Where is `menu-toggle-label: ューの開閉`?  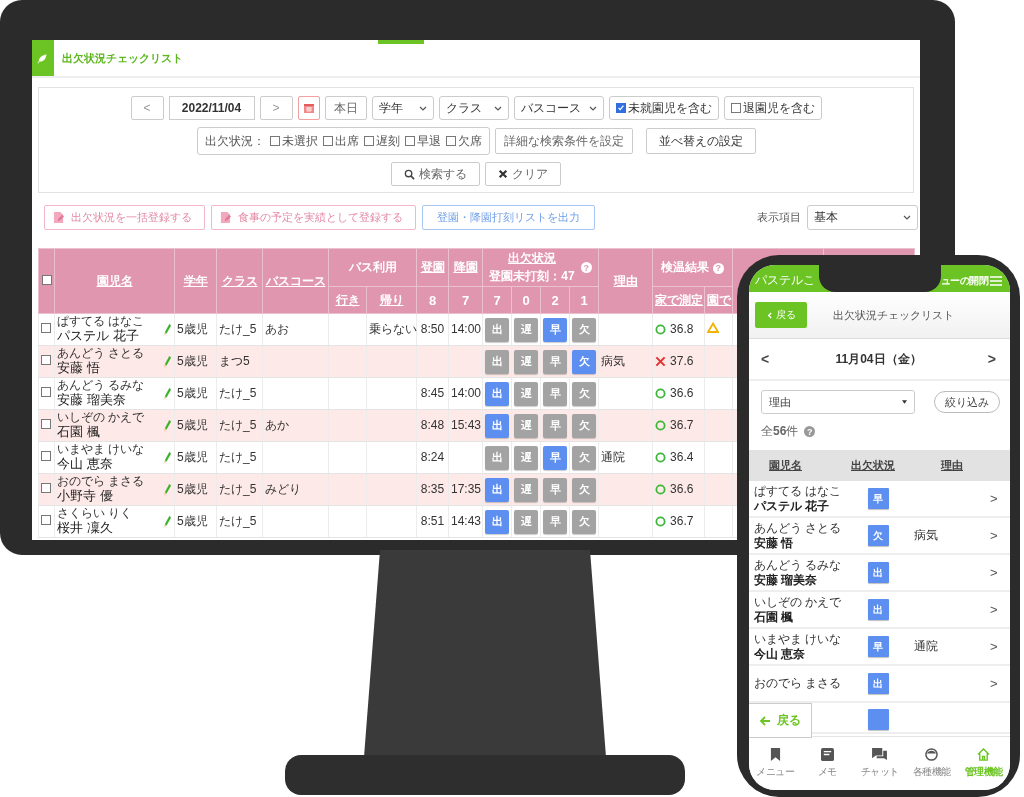
menu-toggle-label: ューの開閉 is located at coordinates (964, 280).